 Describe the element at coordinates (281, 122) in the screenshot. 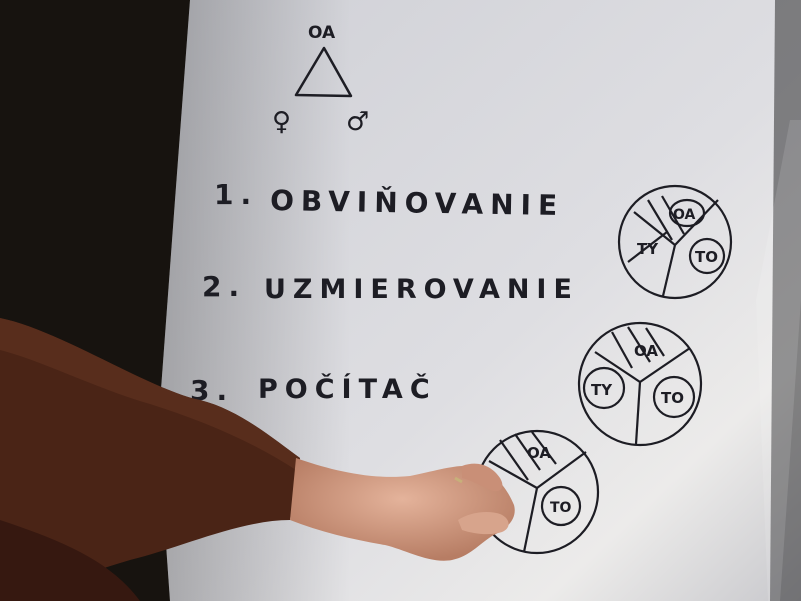

I see `triangle-left-symbol: ♀` at that location.